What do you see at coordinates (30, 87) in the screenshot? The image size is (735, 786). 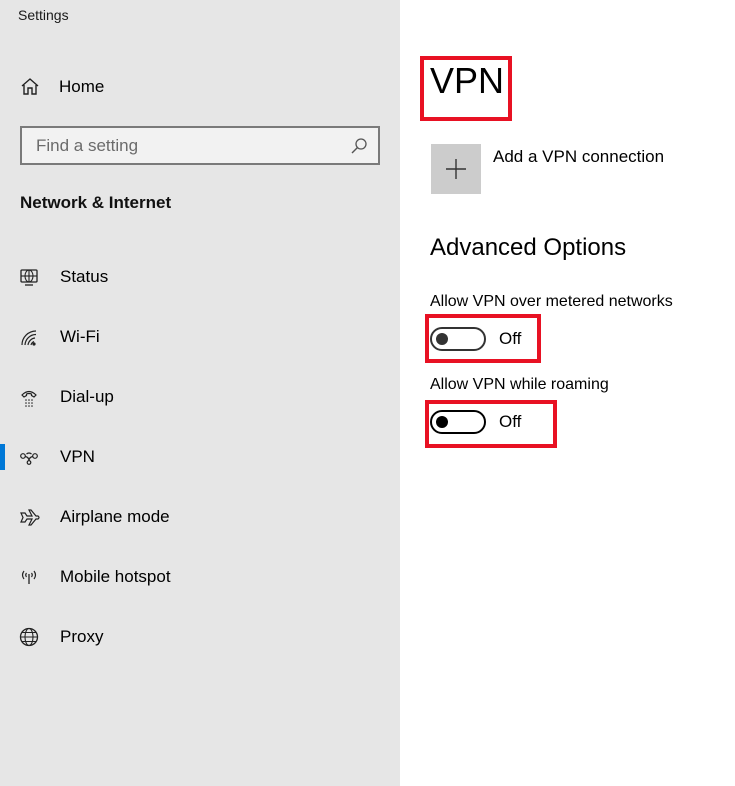 I see `home-icon` at bounding box center [30, 87].